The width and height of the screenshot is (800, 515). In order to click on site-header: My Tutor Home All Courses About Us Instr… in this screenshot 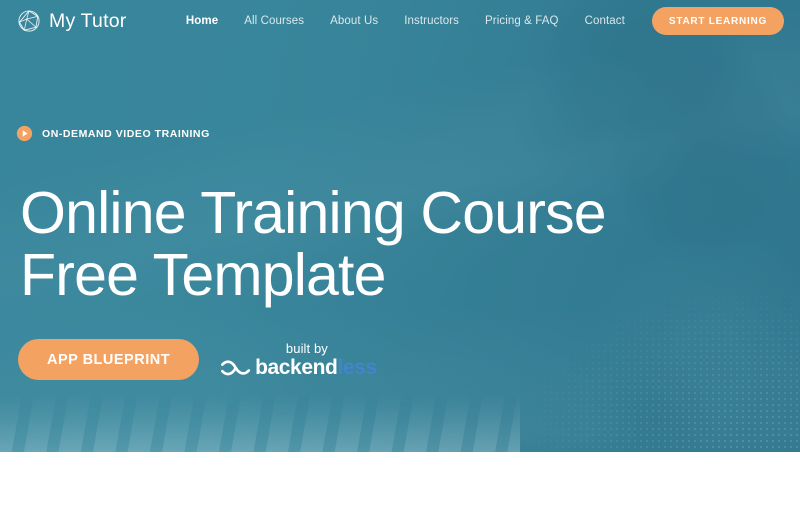, I will do `click(400, 21)`.